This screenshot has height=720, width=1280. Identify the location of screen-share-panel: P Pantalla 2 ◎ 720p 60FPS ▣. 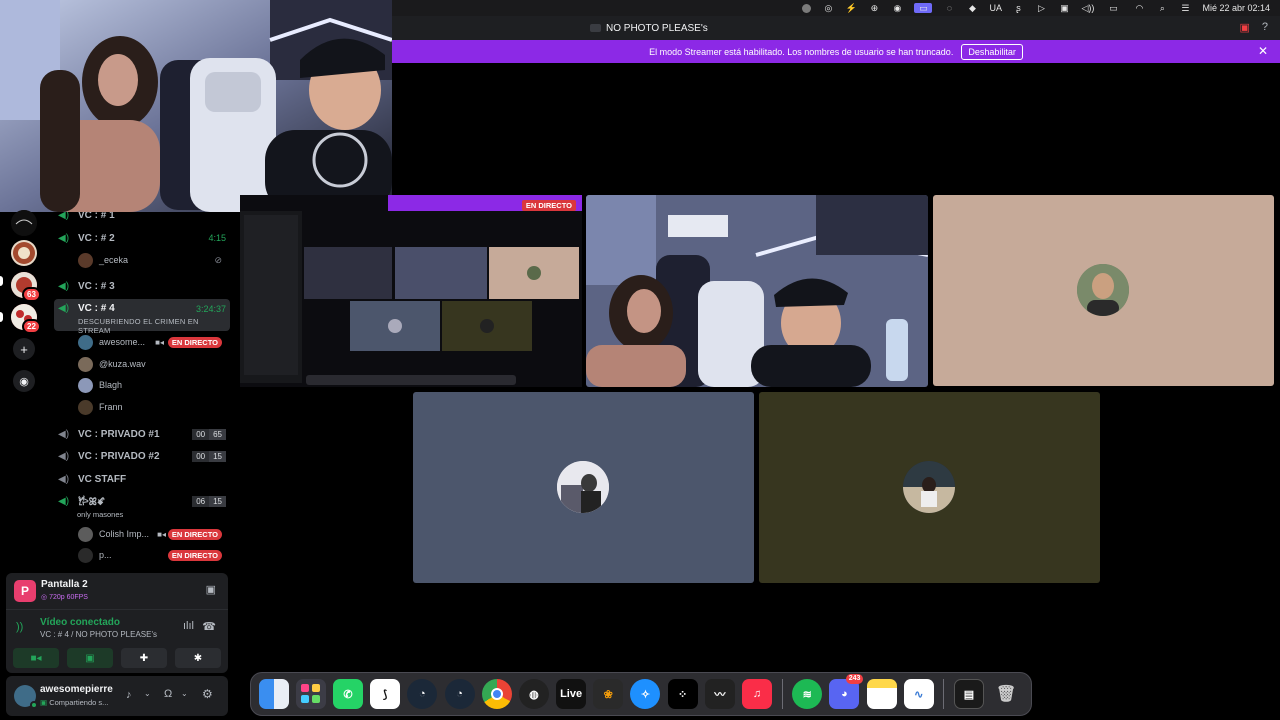
(117, 591).